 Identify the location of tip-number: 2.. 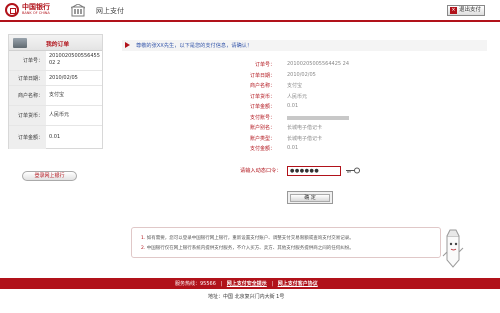
(143, 248).